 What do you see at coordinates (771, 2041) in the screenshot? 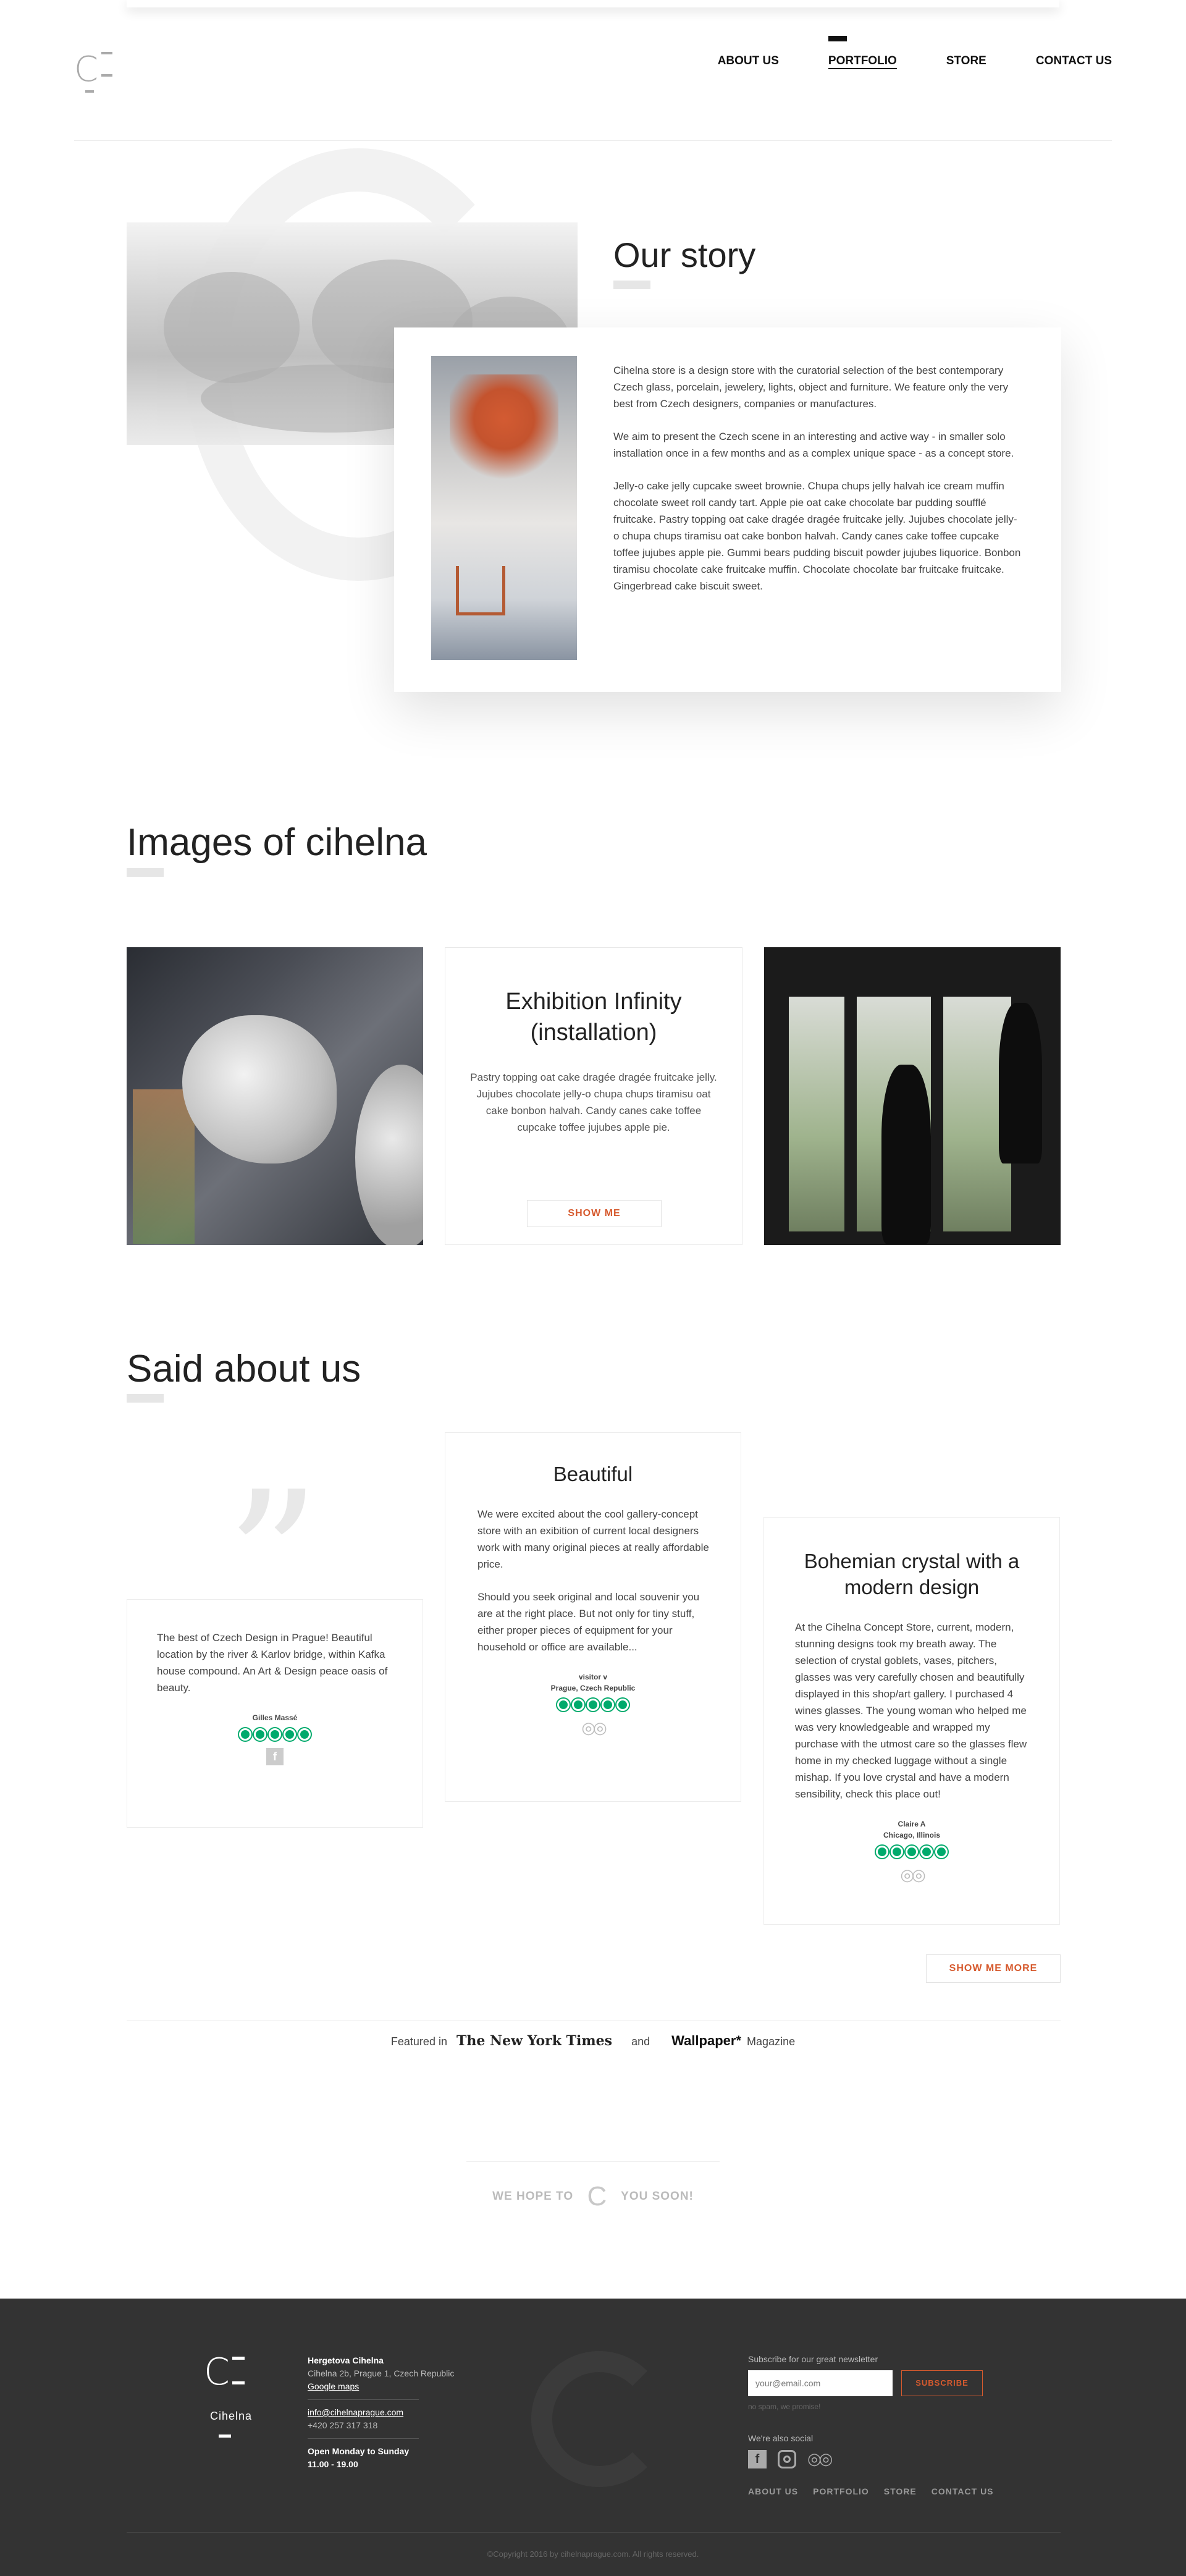
I see `featured-suffix: Magazine` at bounding box center [771, 2041].